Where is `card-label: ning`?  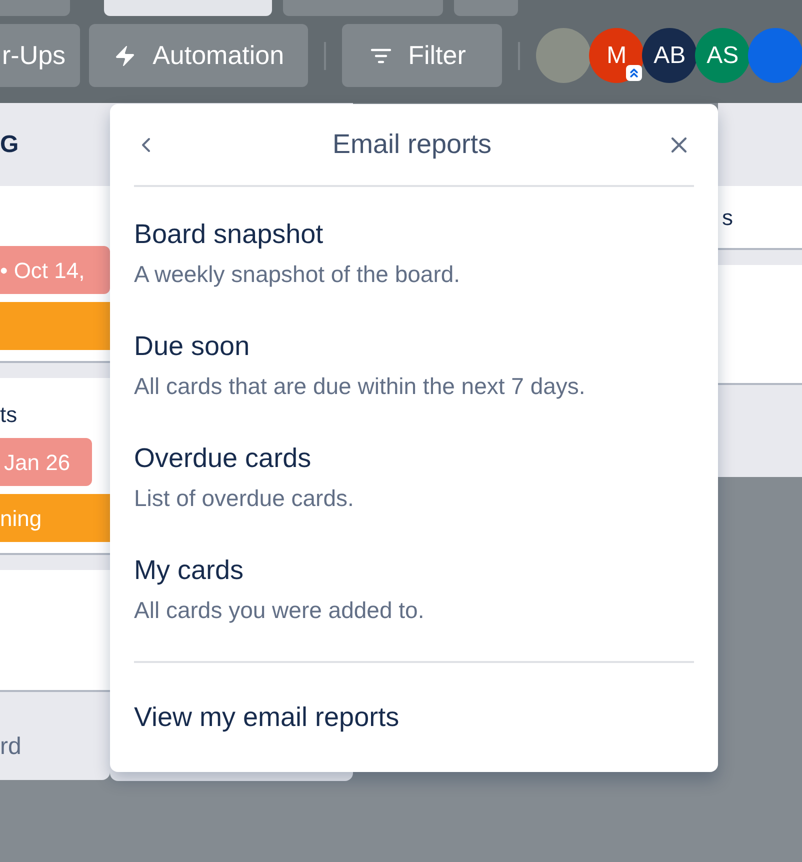 card-label: ning is located at coordinates (55, 518).